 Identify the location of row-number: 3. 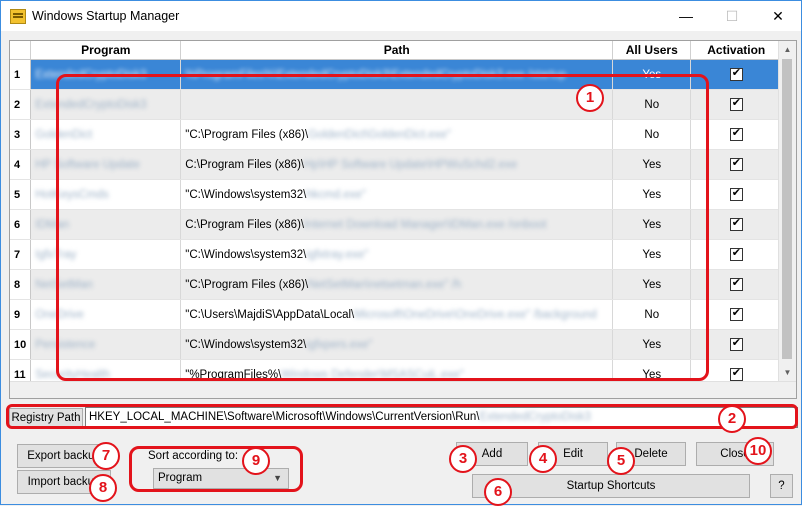
(21, 134).